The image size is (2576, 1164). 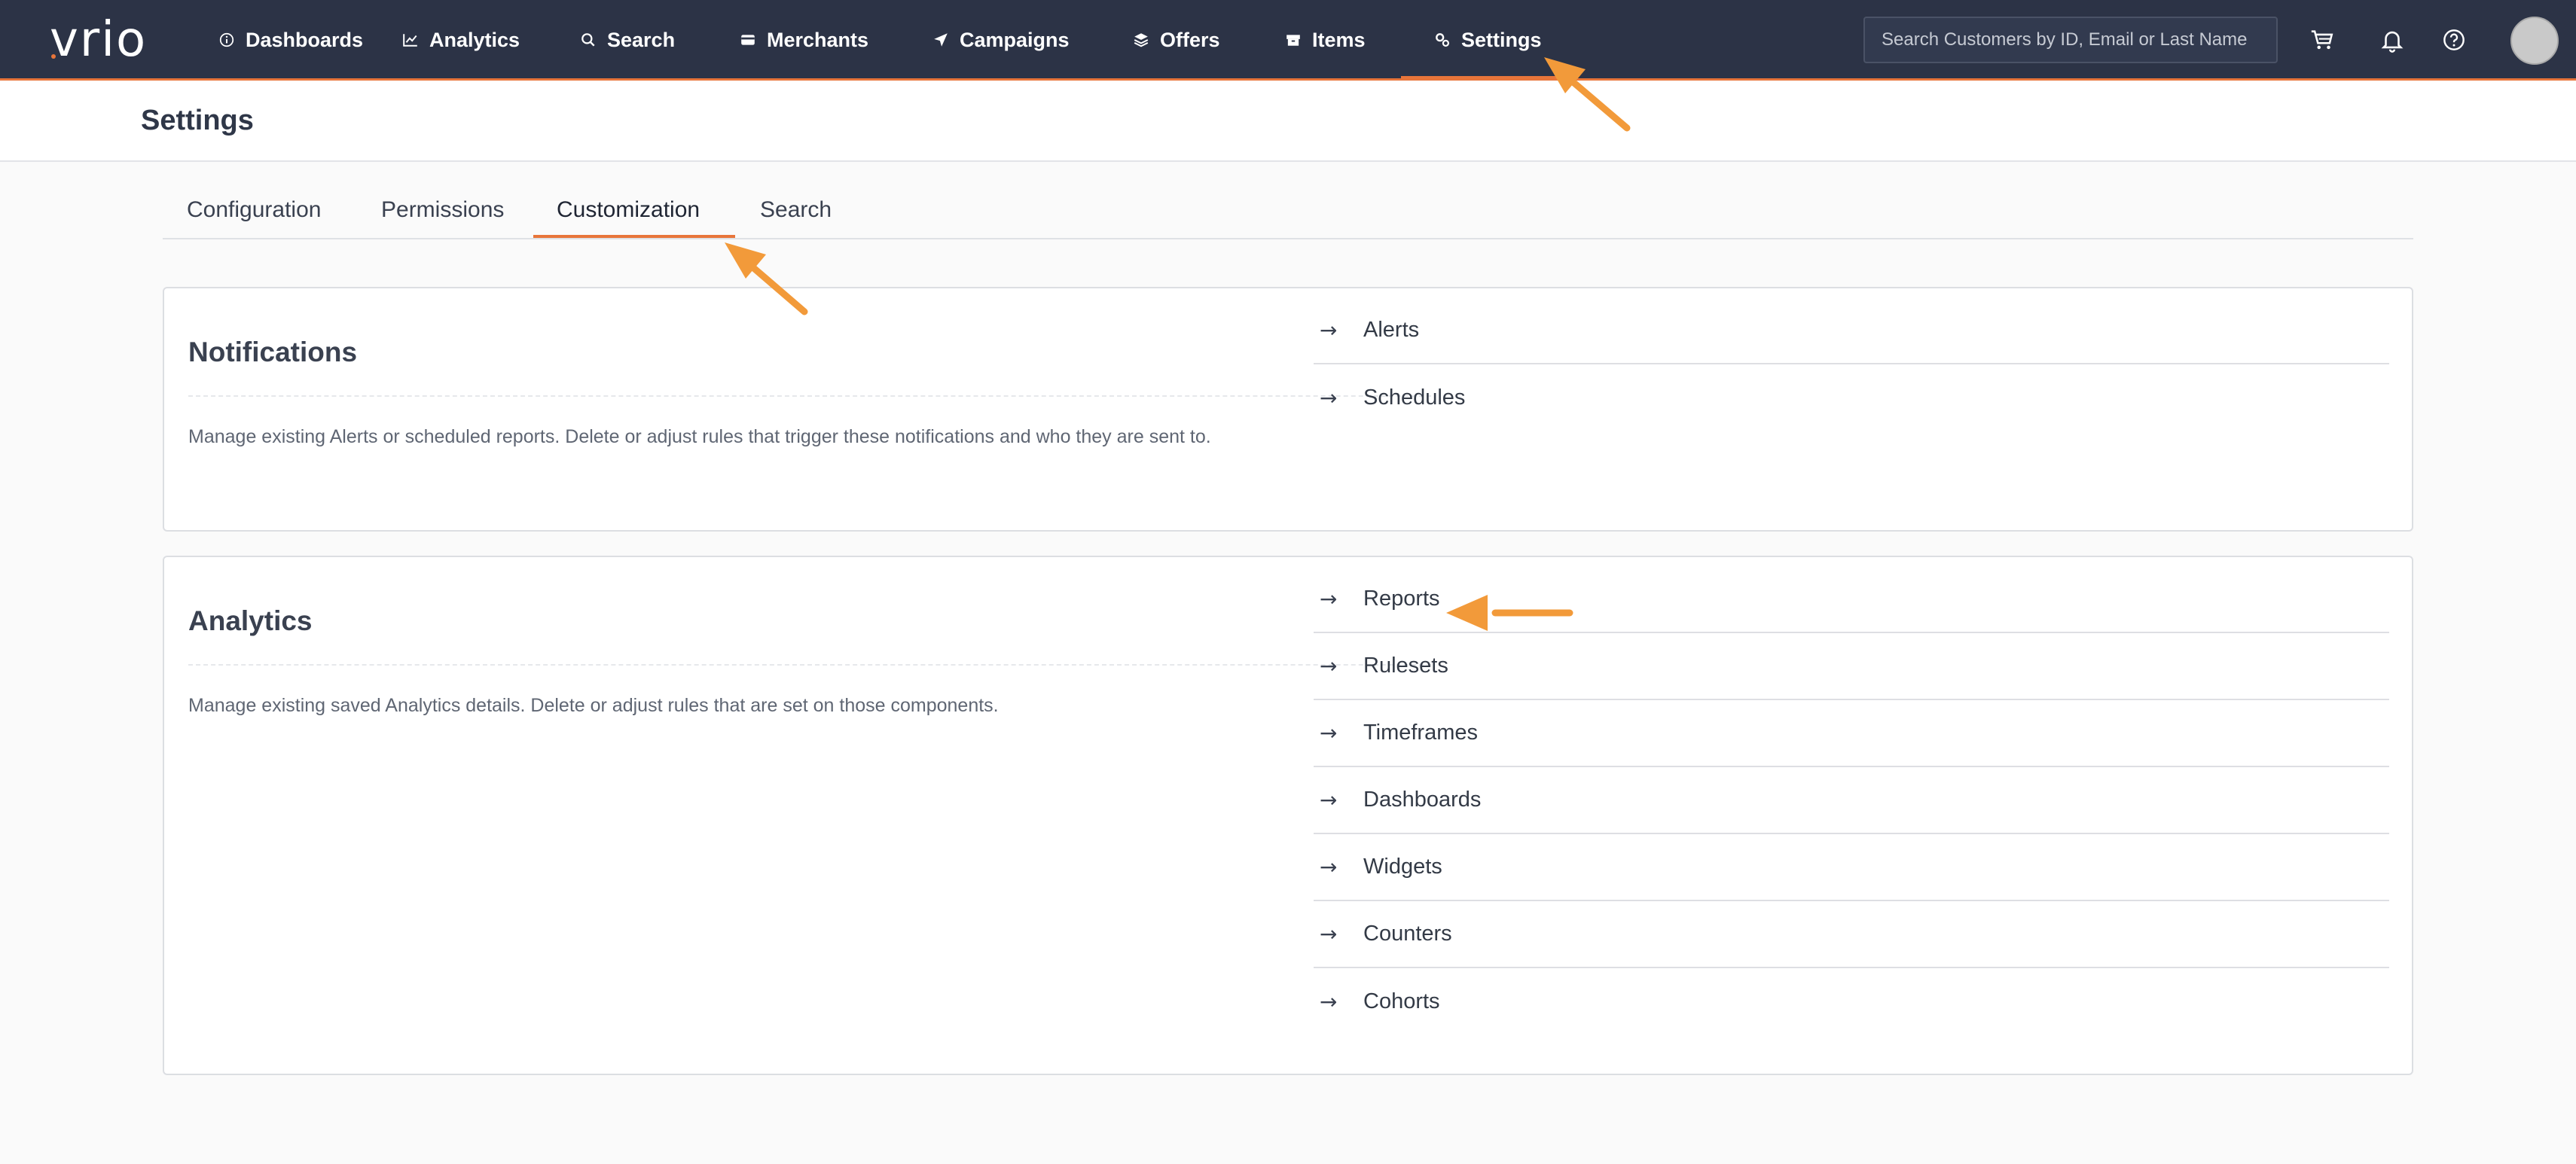 I want to click on link-rulesets: → Rulesets, so click(x=1852, y=666).